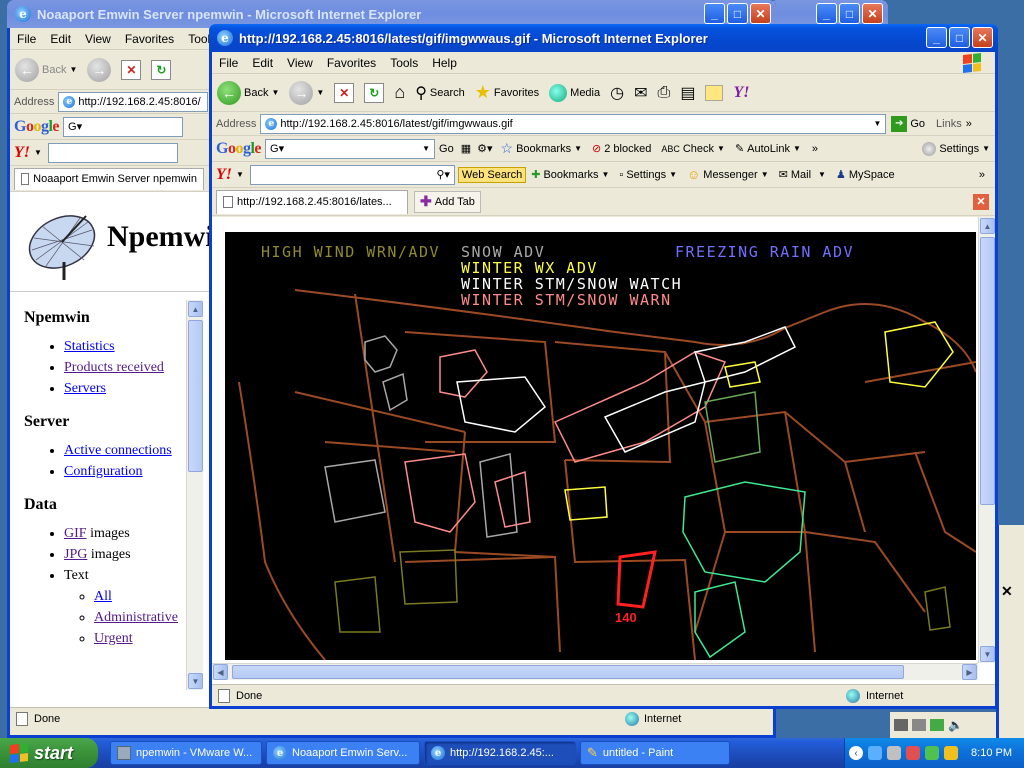 The height and width of the screenshot is (768, 1024). I want to click on close-tab-icon: ✕, so click(981, 201).